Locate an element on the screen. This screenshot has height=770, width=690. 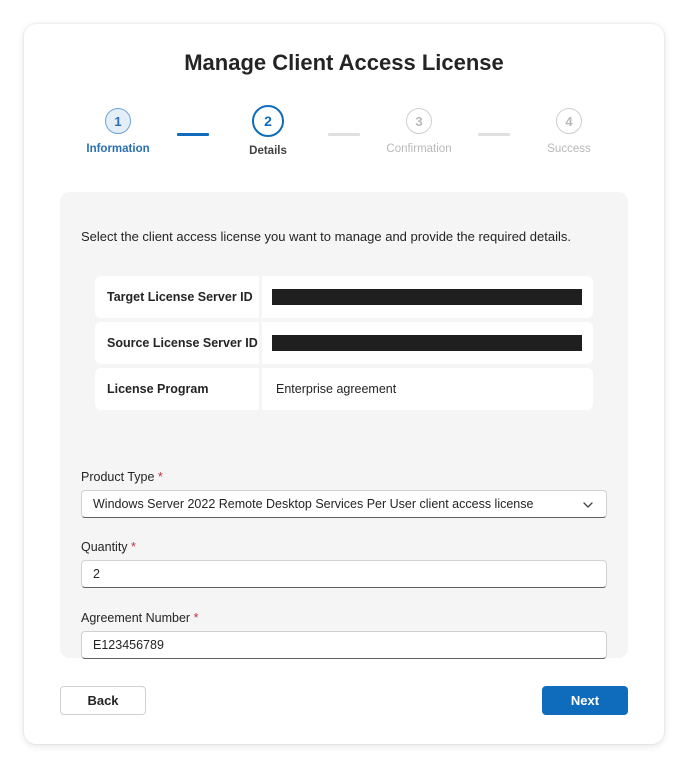
info-row-target-server: Target License Server ID is located at coordinates (344, 297).